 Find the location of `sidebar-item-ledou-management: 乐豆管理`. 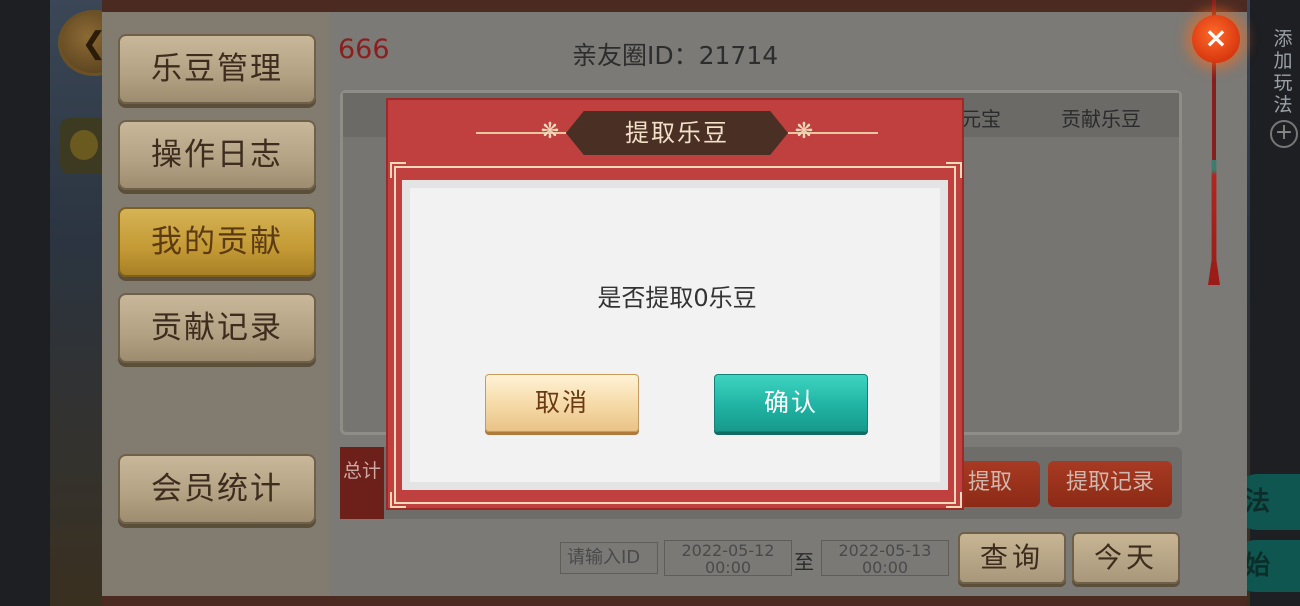

sidebar-item-ledou-management: 乐豆管理 is located at coordinates (217, 69).